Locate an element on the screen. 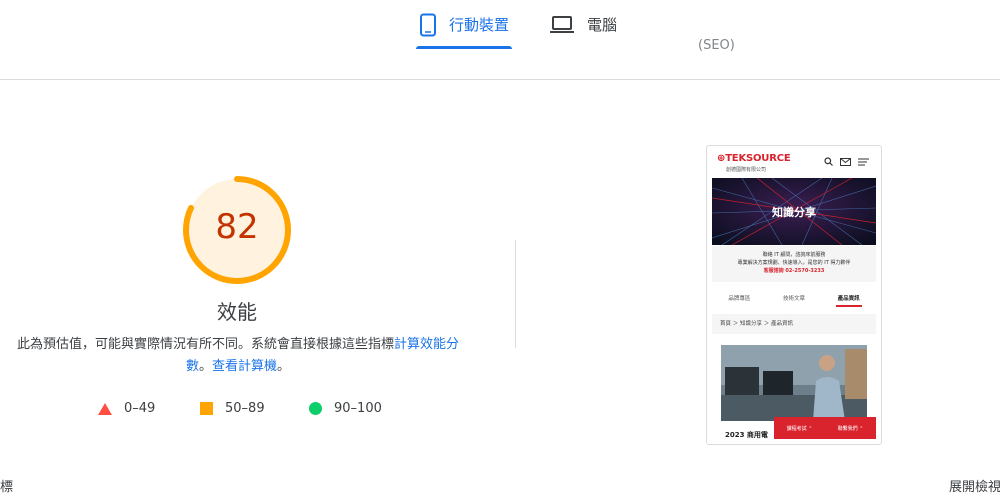 Image resolution: width=1000 pixels, height=500 pixels. tab-desktop-label: 電腦 is located at coordinates (602, 25).